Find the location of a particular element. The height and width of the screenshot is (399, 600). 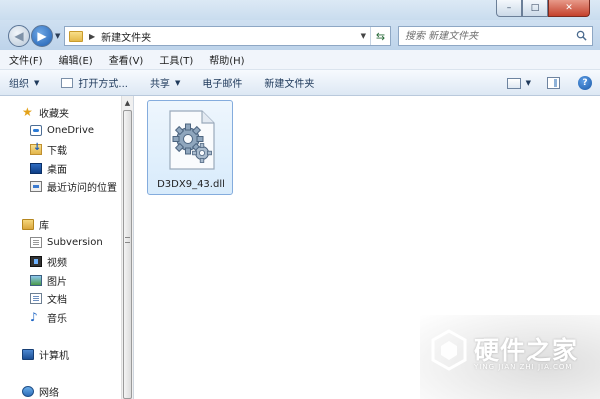

share-button: 共享 ▼ is located at coordinates (165, 83).